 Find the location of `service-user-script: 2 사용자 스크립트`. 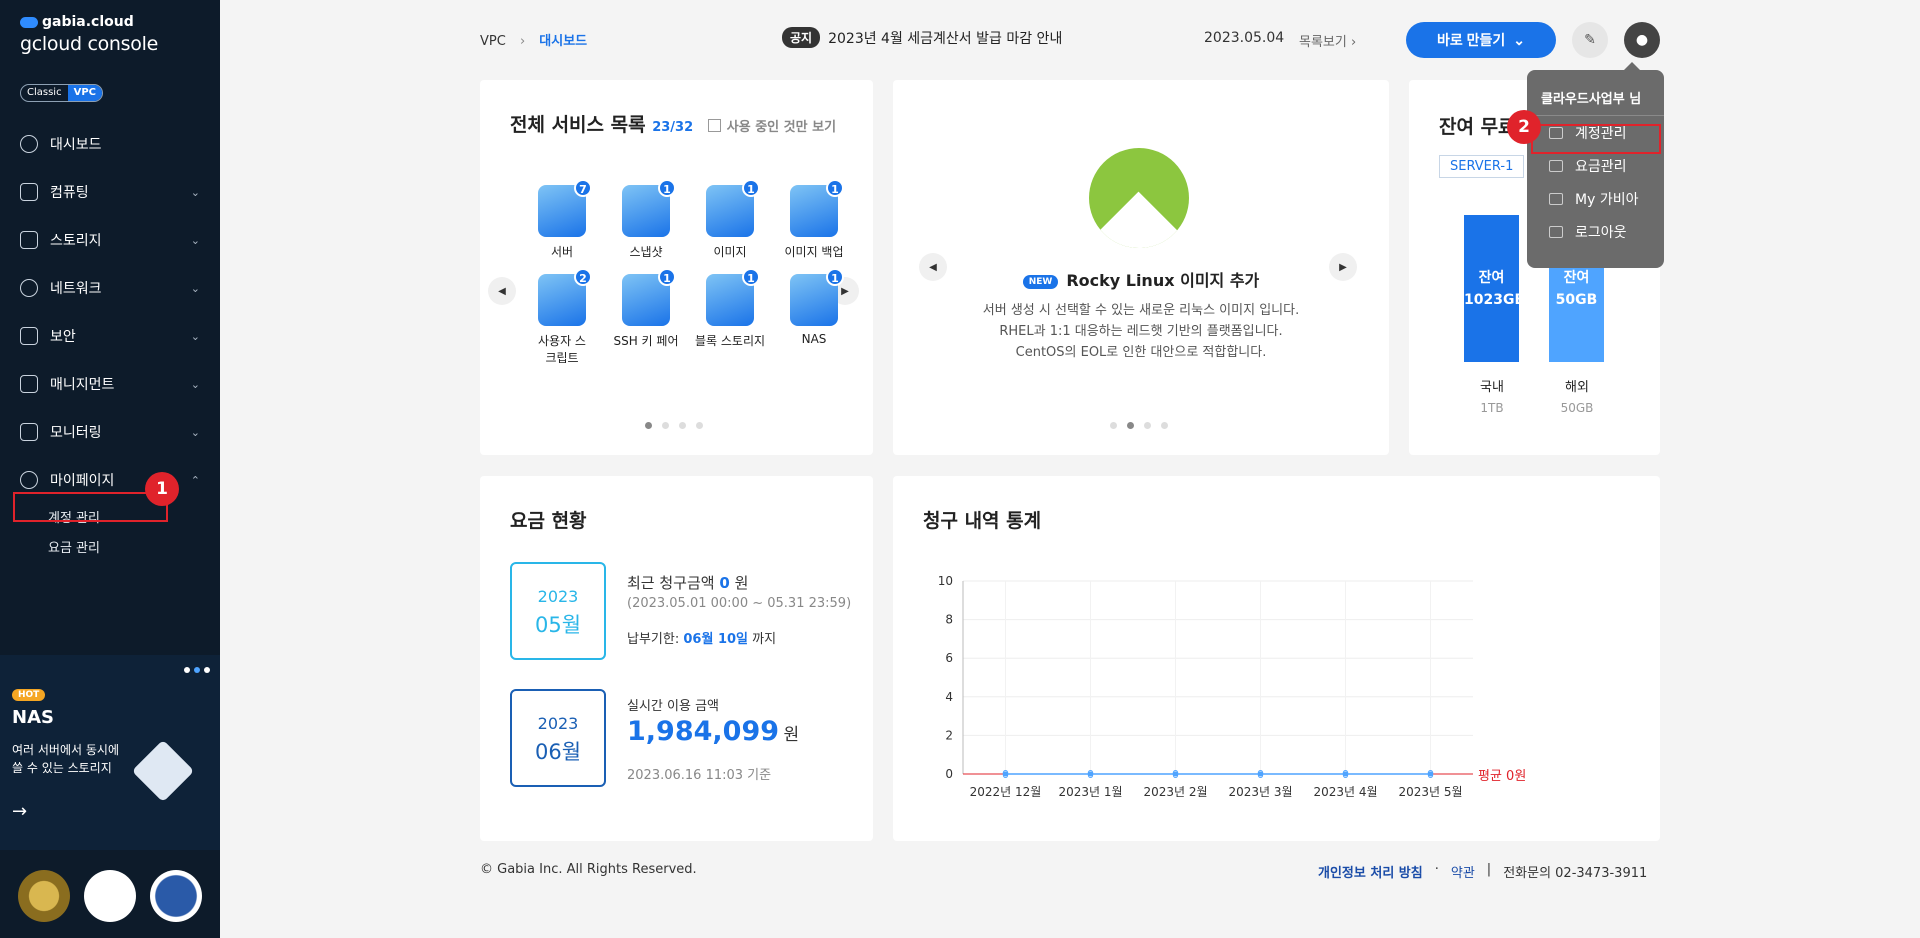

service-user-script: 2 사용자 스크립트 is located at coordinates (562, 317).